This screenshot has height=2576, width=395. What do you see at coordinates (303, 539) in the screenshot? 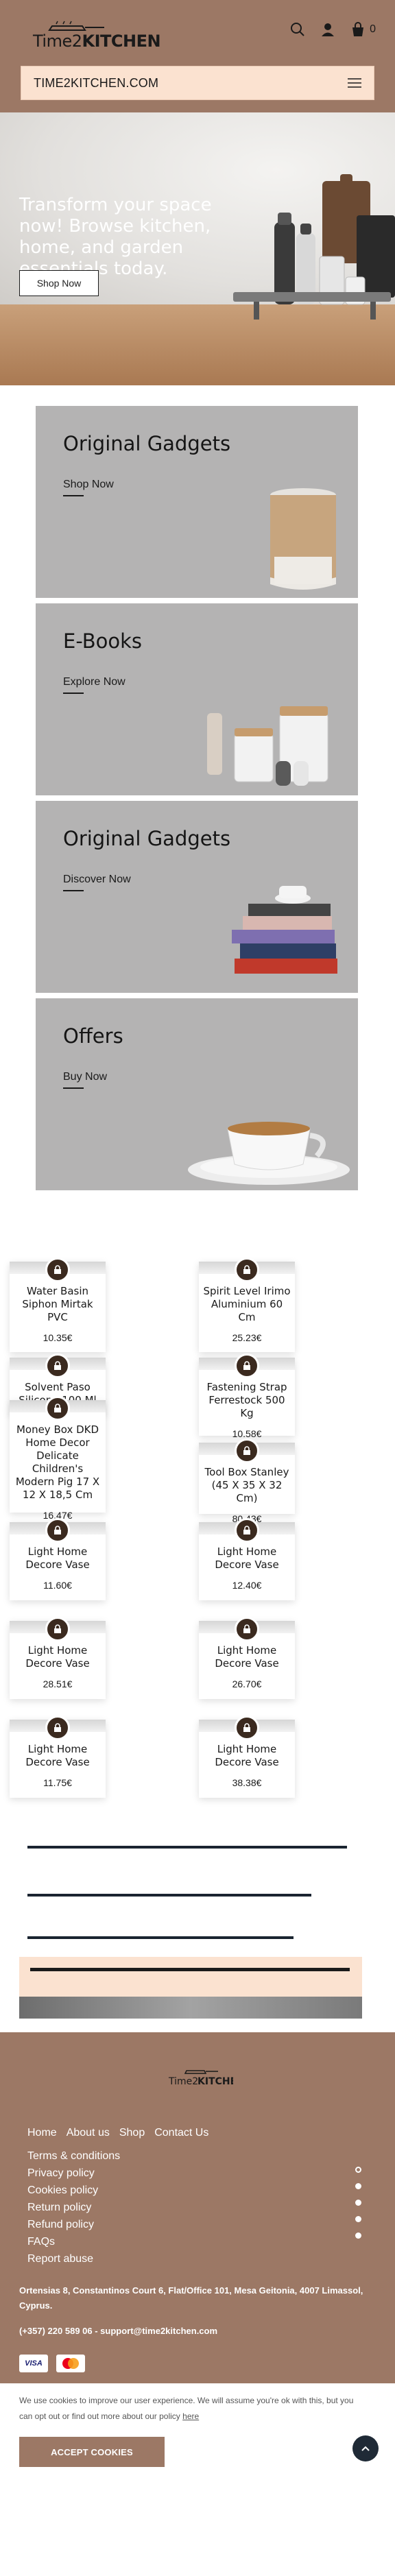
I see `candle-illustration` at bounding box center [303, 539].